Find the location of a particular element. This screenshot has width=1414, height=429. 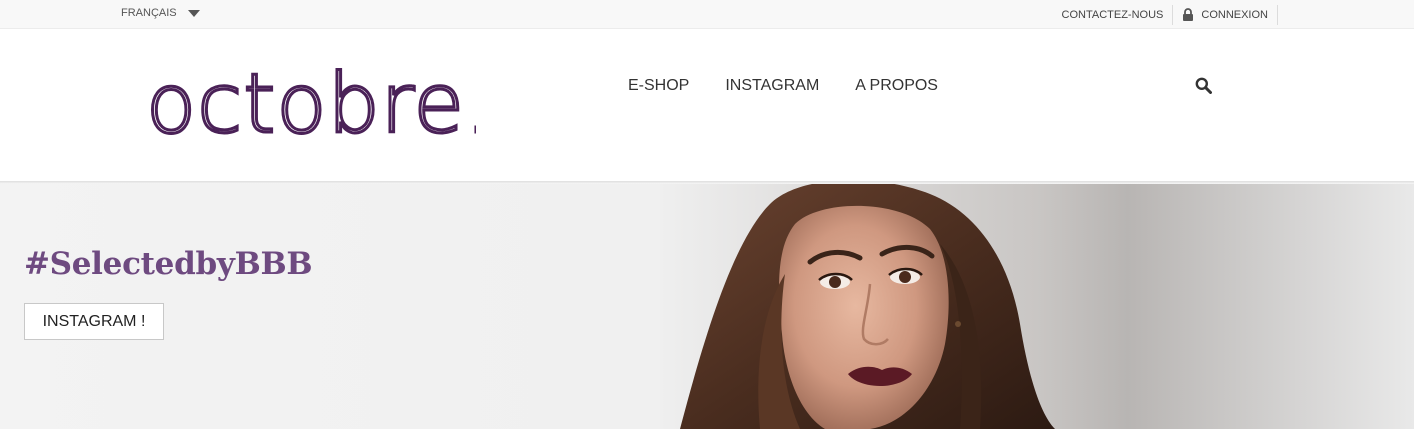

language-label: FRANÇAIS is located at coordinates (149, 13).